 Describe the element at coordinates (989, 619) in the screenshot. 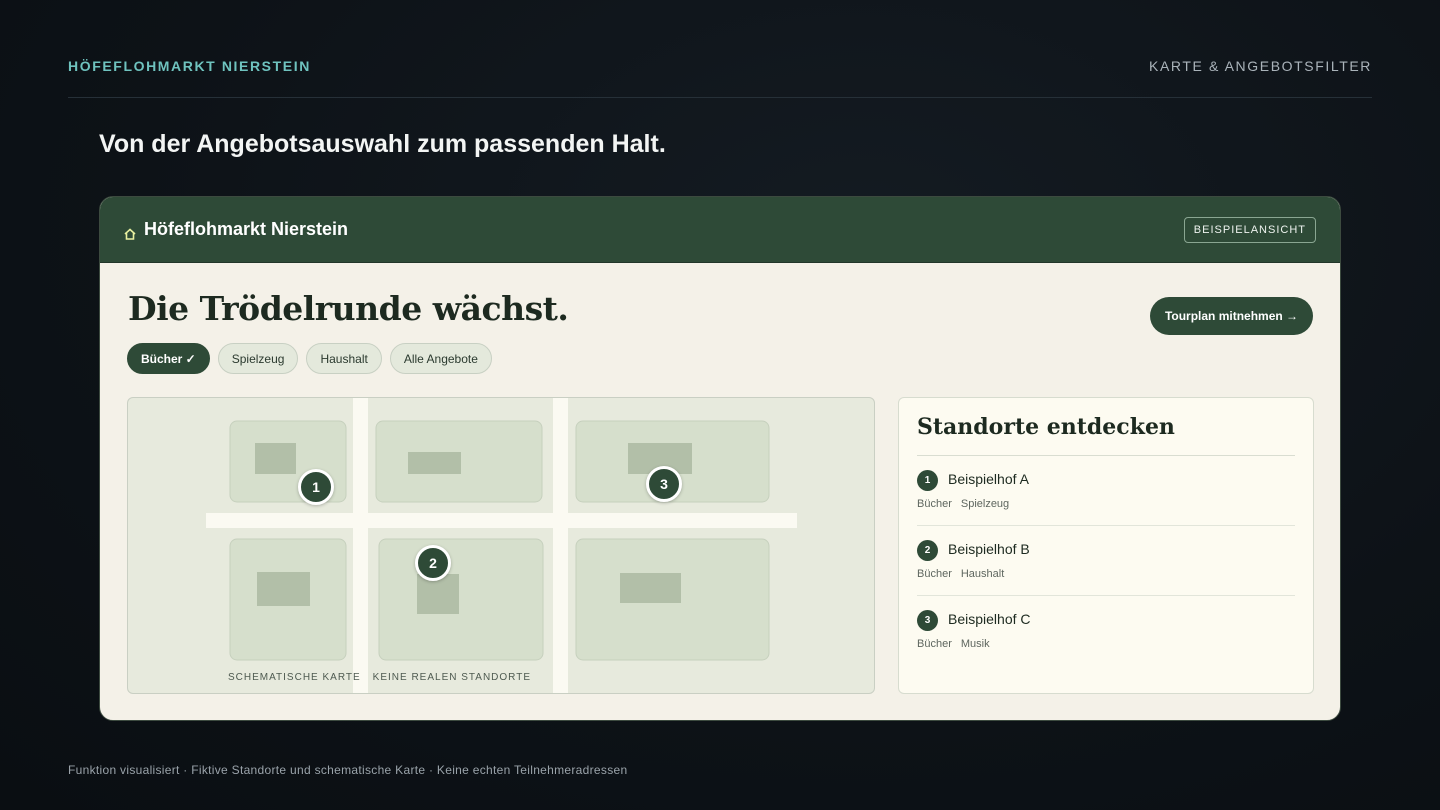

I see `location-name: Beispielhof C` at that location.